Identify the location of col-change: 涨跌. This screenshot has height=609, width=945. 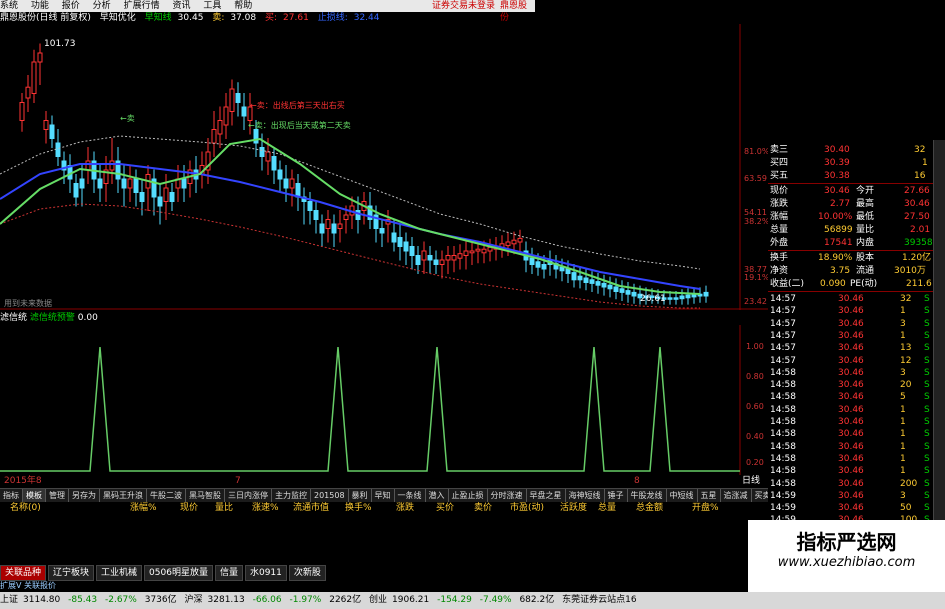
(405, 508).